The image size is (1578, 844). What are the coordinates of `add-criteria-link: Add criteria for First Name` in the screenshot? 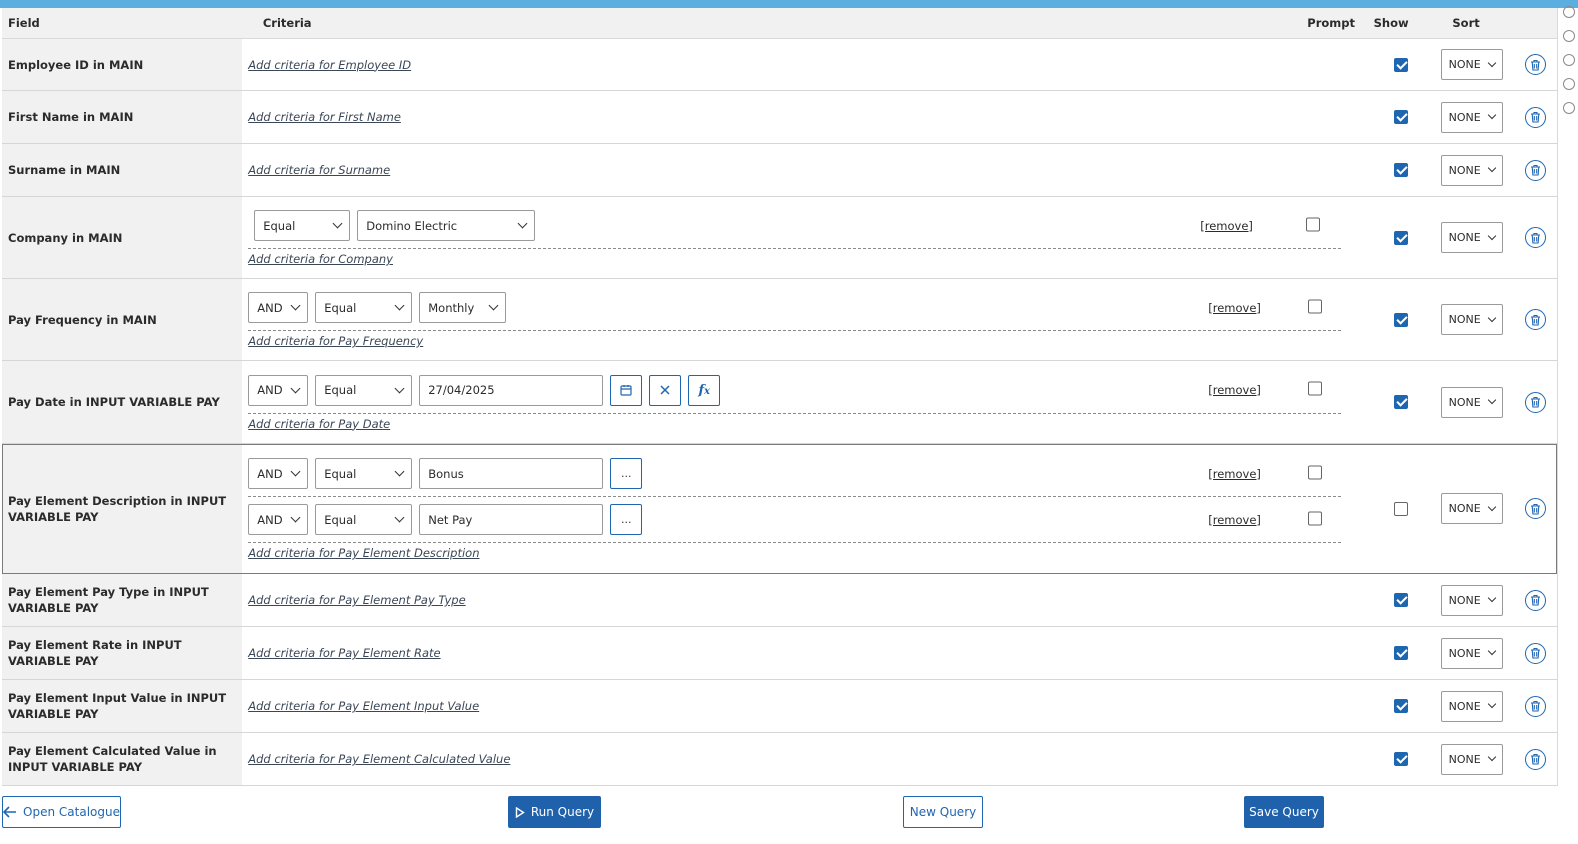 It's located at (324, 117).